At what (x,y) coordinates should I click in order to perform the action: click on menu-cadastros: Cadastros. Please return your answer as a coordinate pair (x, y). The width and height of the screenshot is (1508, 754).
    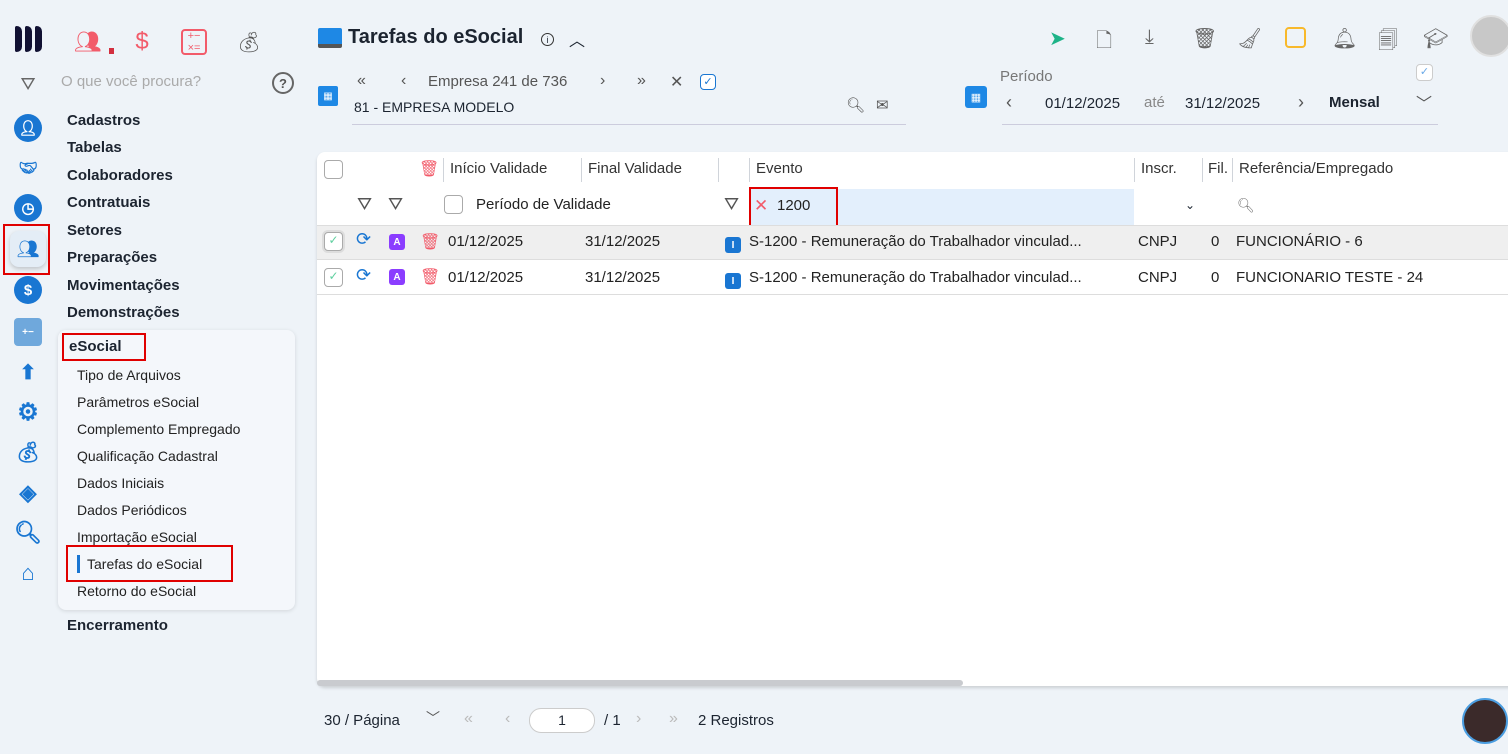
    Looking at the image, I should click on (103, 120).